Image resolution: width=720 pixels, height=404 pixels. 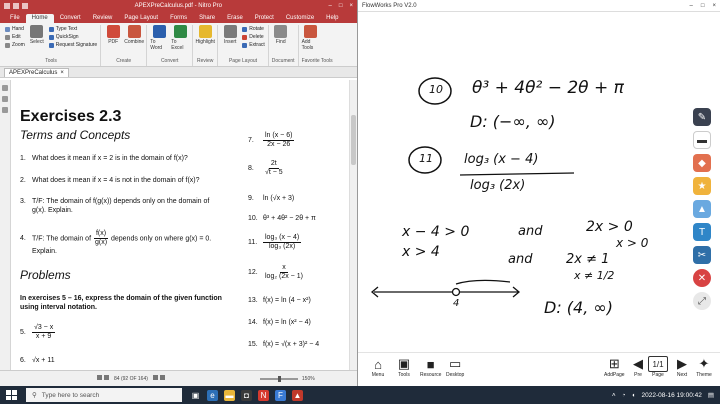 What do you see at coordinates (702, 232) in the screenshot?
I see `text-tool-icon: T` at bounding box center [702, 232].